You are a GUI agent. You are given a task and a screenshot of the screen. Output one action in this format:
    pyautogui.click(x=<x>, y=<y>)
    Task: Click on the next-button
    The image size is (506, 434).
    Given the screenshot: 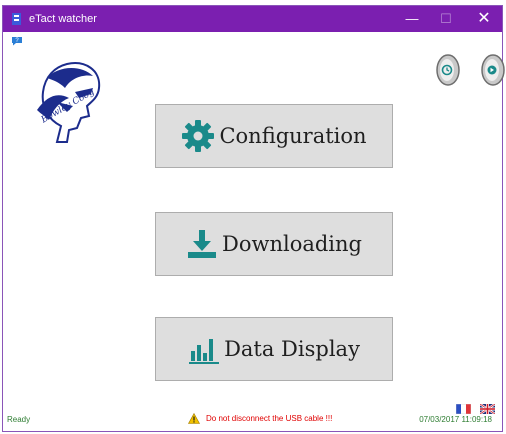 What is the action you would take?
    pyautogui.click(x=492, y=70)
    